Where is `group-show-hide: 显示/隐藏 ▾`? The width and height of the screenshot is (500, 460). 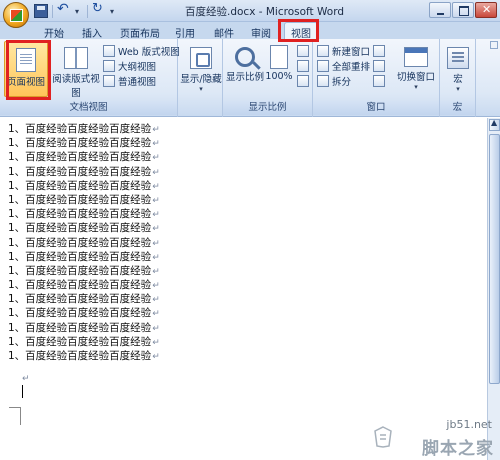
group-show-hide: 显示/隐藏 ▾ is located at coordinates (200, 78).